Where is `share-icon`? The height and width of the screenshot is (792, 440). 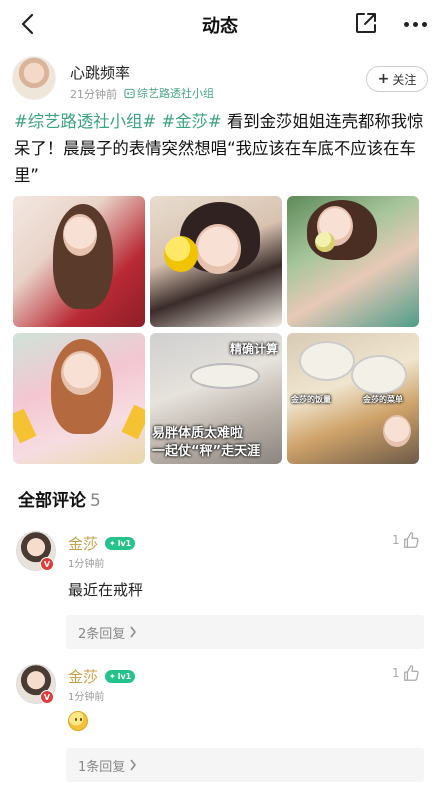 share-icon is located at coordinates (366, 23).